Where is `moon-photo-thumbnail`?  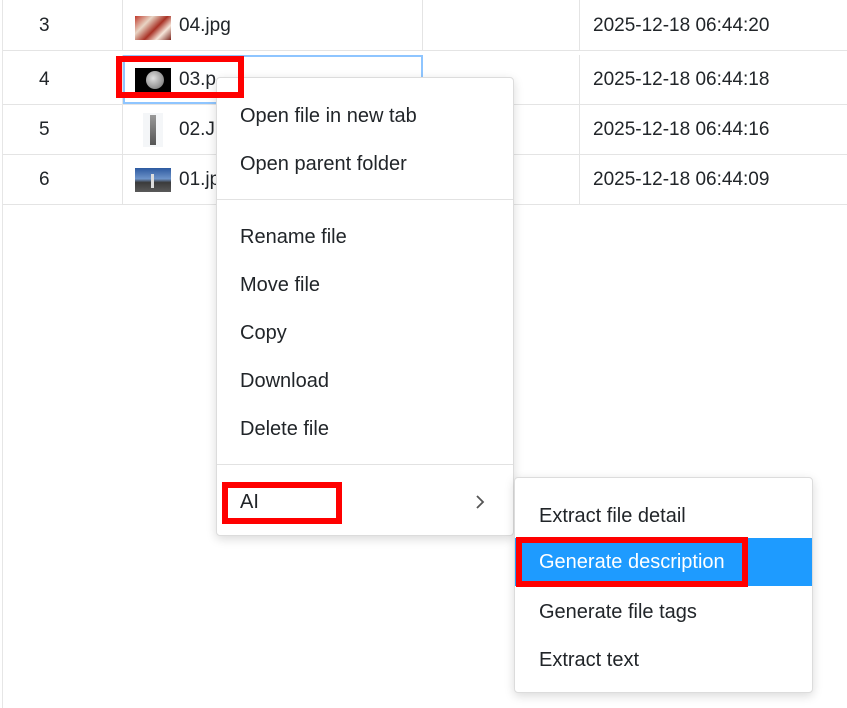
moon-photo-thumbnail is located at coordinates (153, 80).